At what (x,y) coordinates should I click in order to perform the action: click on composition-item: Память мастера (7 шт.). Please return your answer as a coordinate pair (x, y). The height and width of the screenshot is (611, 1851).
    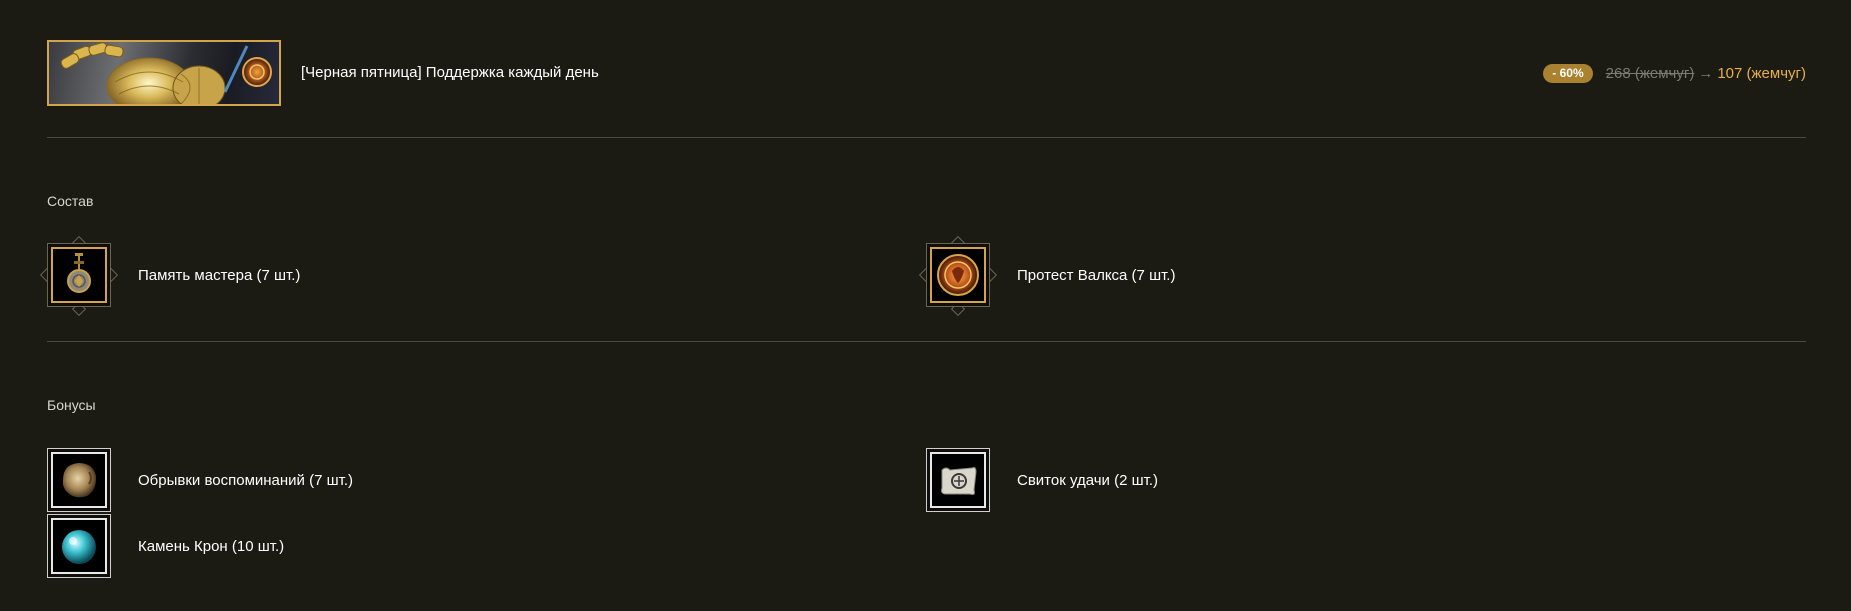
    Looking at the image, I should click on (343, 276).